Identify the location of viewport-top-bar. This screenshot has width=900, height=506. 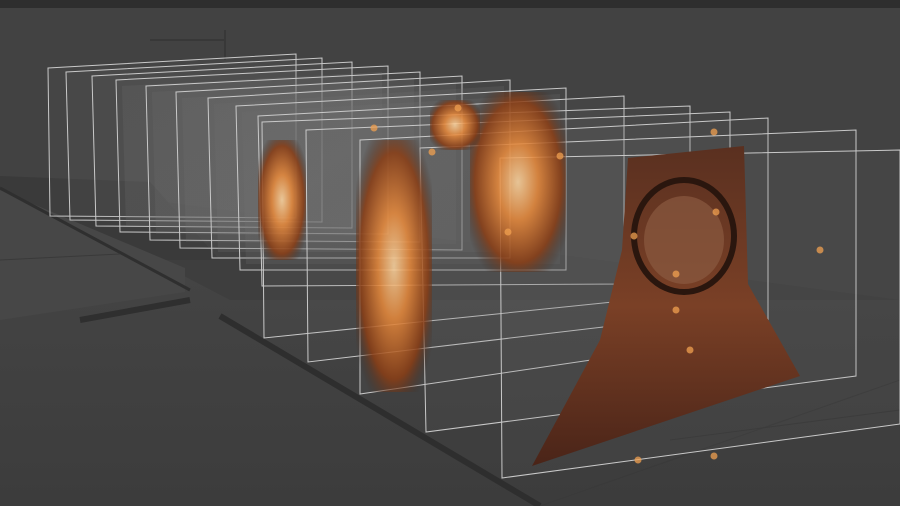
(450, 4).